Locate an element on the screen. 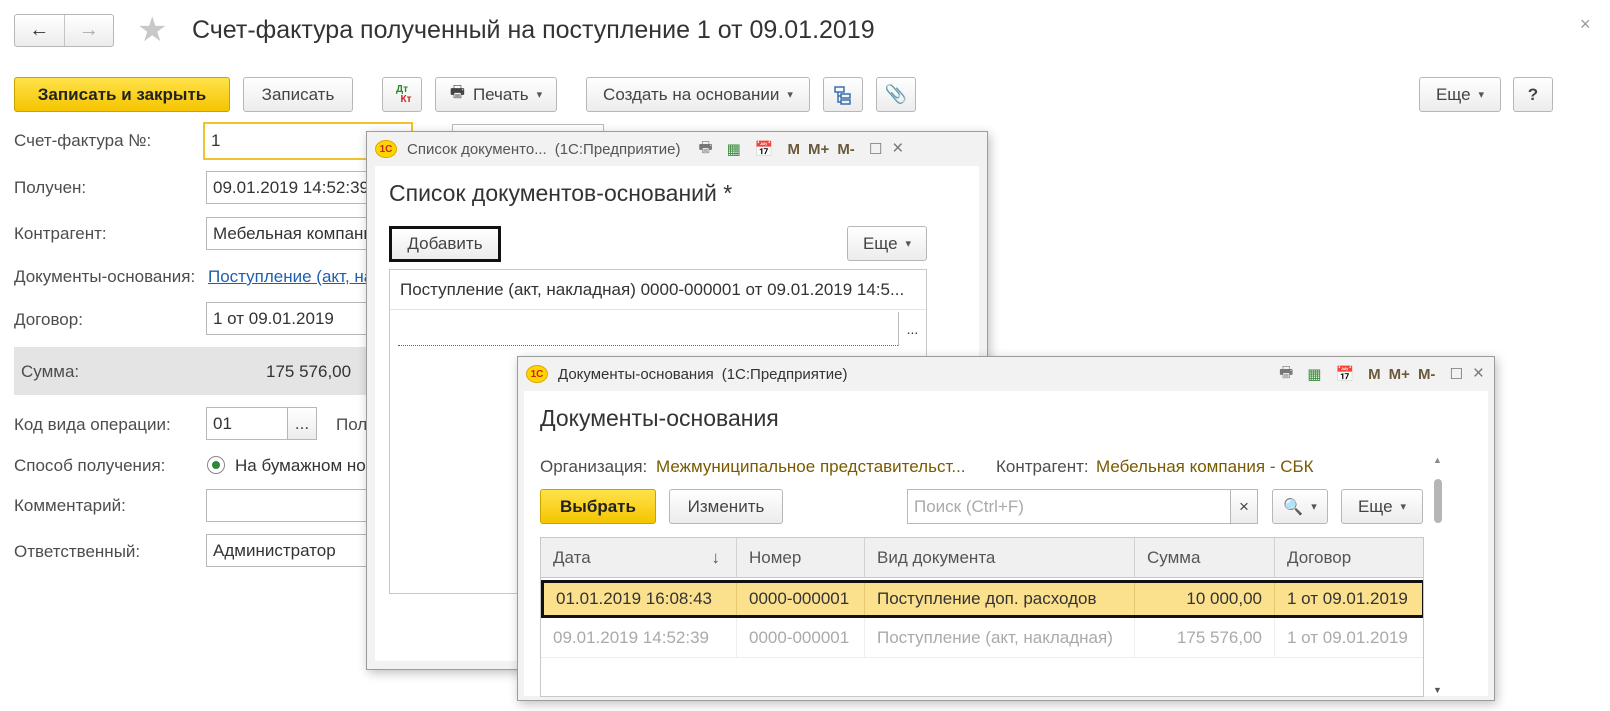 The height and width of the screenshot is (711, 1610). more-button: Еще is located at coordinates (1460, 94).